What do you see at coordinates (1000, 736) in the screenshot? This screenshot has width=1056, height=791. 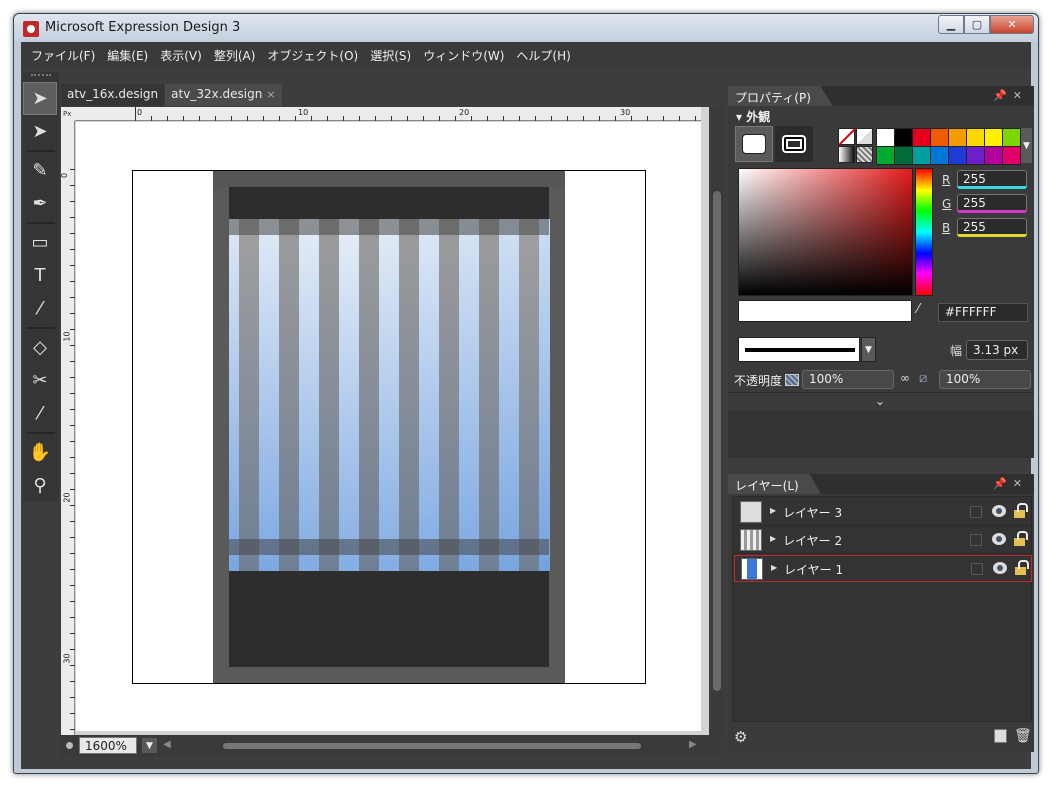 I see `new-layer-icon` at bounding box center [1000, 736].